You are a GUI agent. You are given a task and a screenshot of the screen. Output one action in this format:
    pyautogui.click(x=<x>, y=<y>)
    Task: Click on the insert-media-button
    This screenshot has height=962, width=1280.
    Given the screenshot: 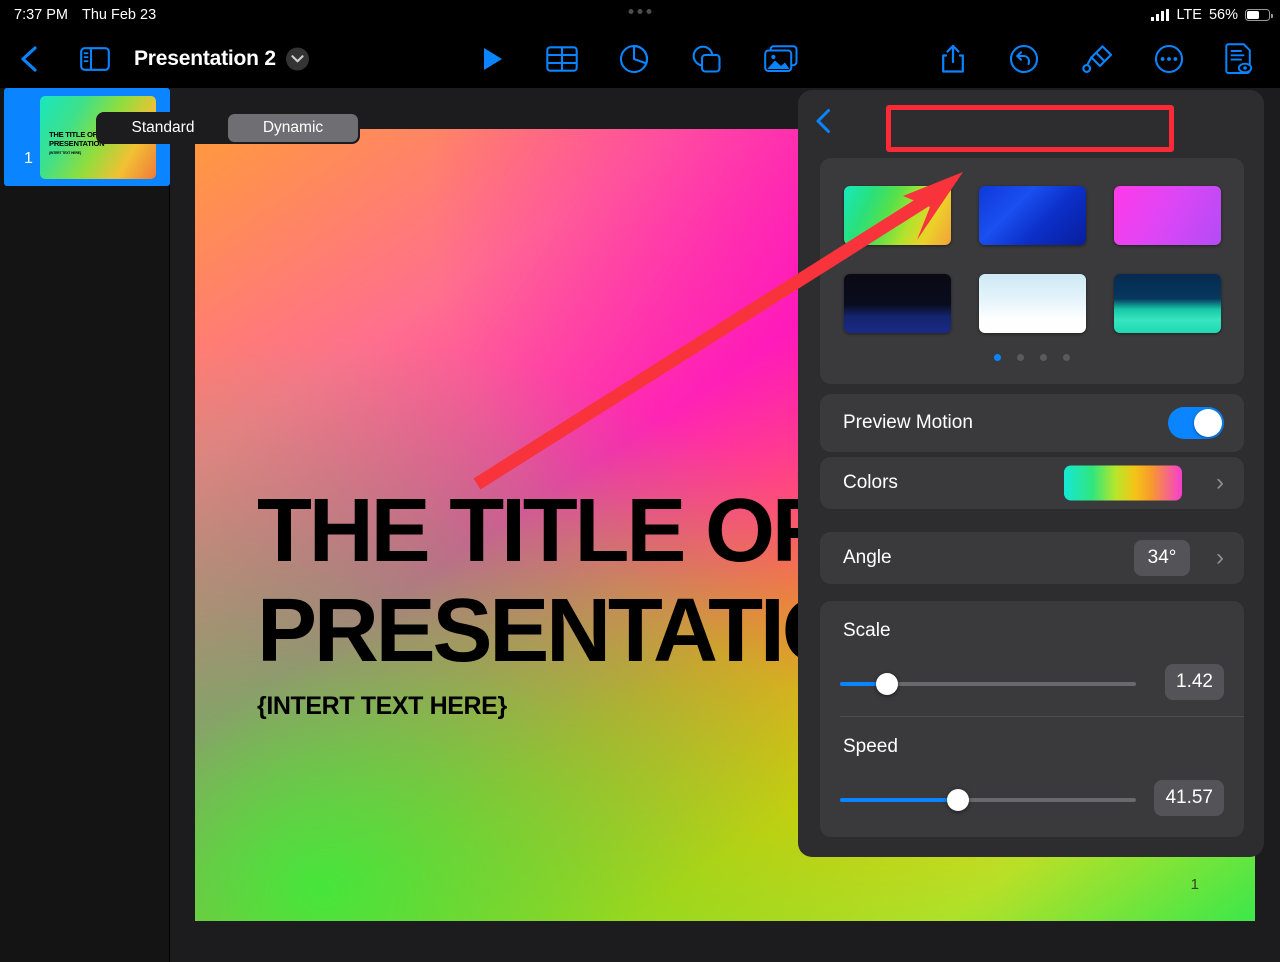 What is the action you would take?
    pyautogui.click(x=781, y=59)
    